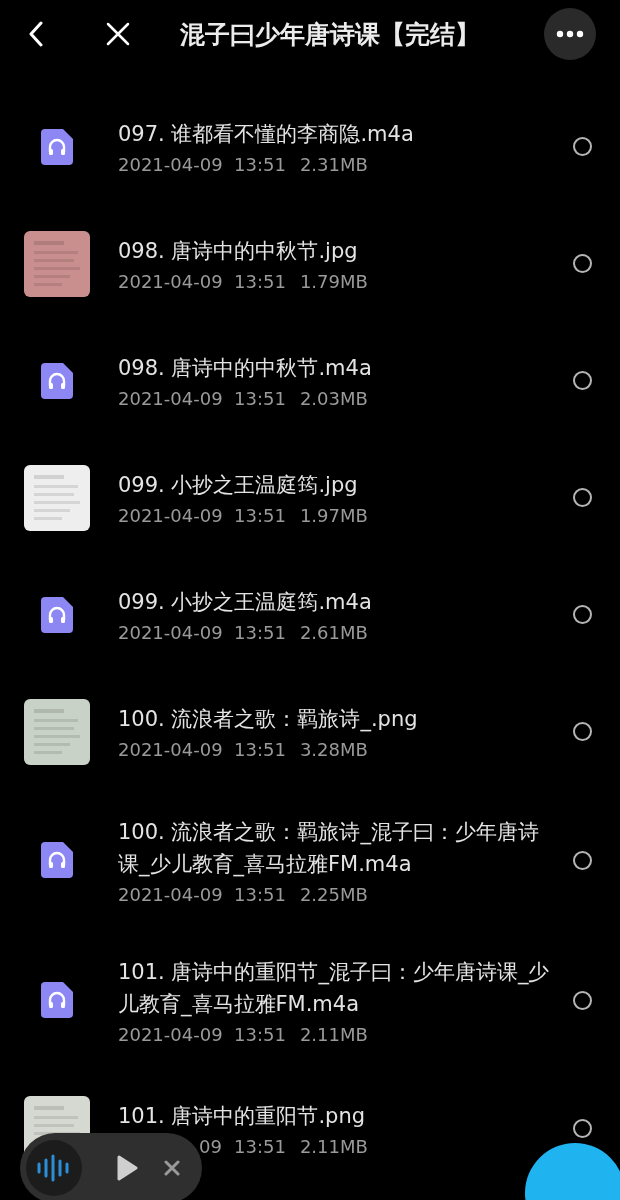 This screenshot has width=620, height=1200. I want to click on file-size: 2.25MB, so click(333, 894).